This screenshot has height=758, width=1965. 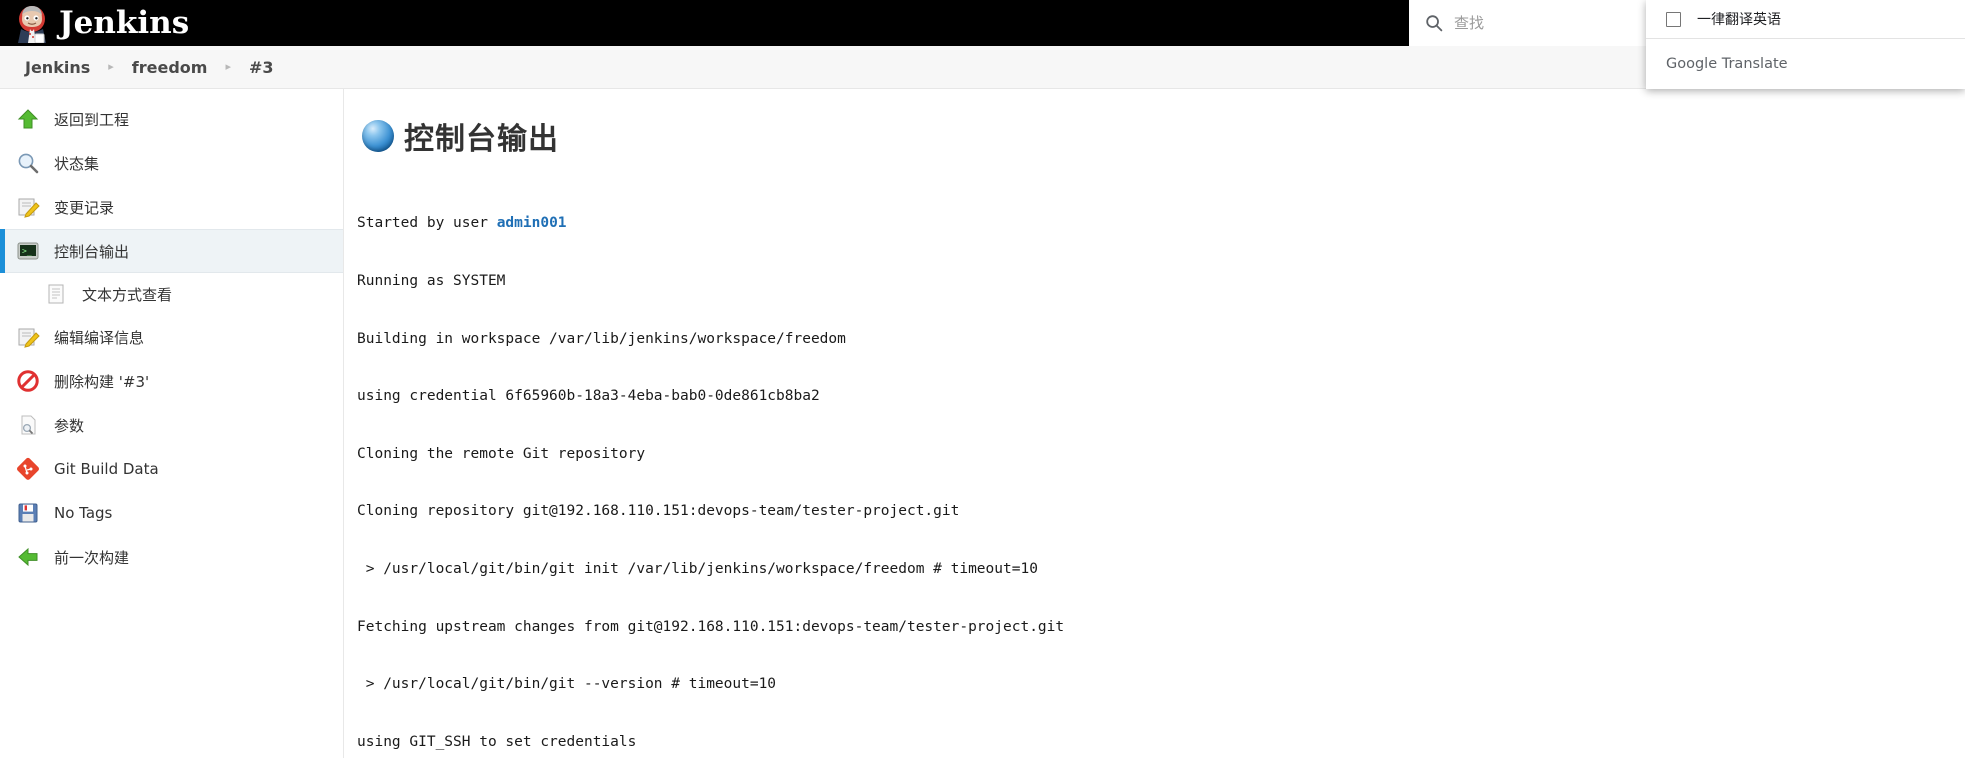 I want to click on sidebar-item-label: No Tags, so click(x=83, y=513).